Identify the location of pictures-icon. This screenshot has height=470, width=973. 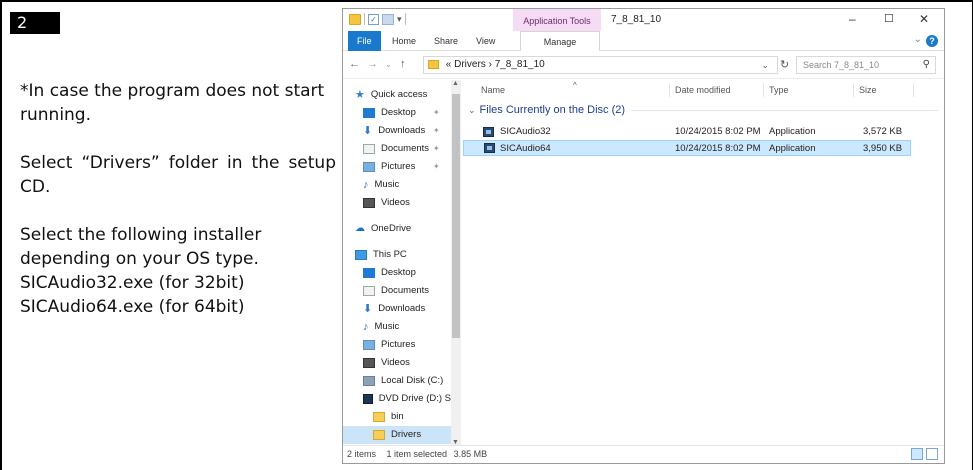
(369, 345).